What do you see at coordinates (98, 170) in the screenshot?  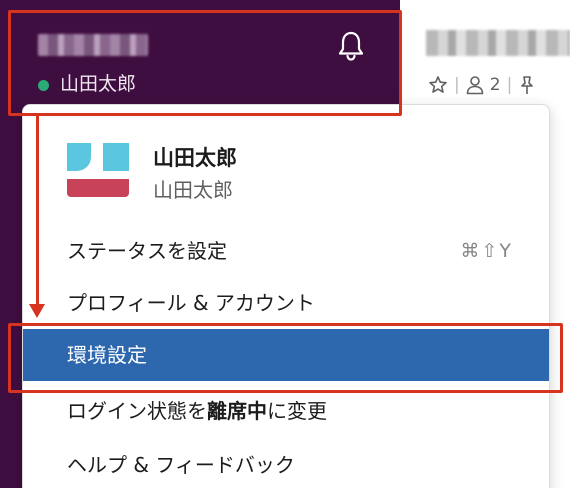 I see `avatar` at bounding box center [98, 170].